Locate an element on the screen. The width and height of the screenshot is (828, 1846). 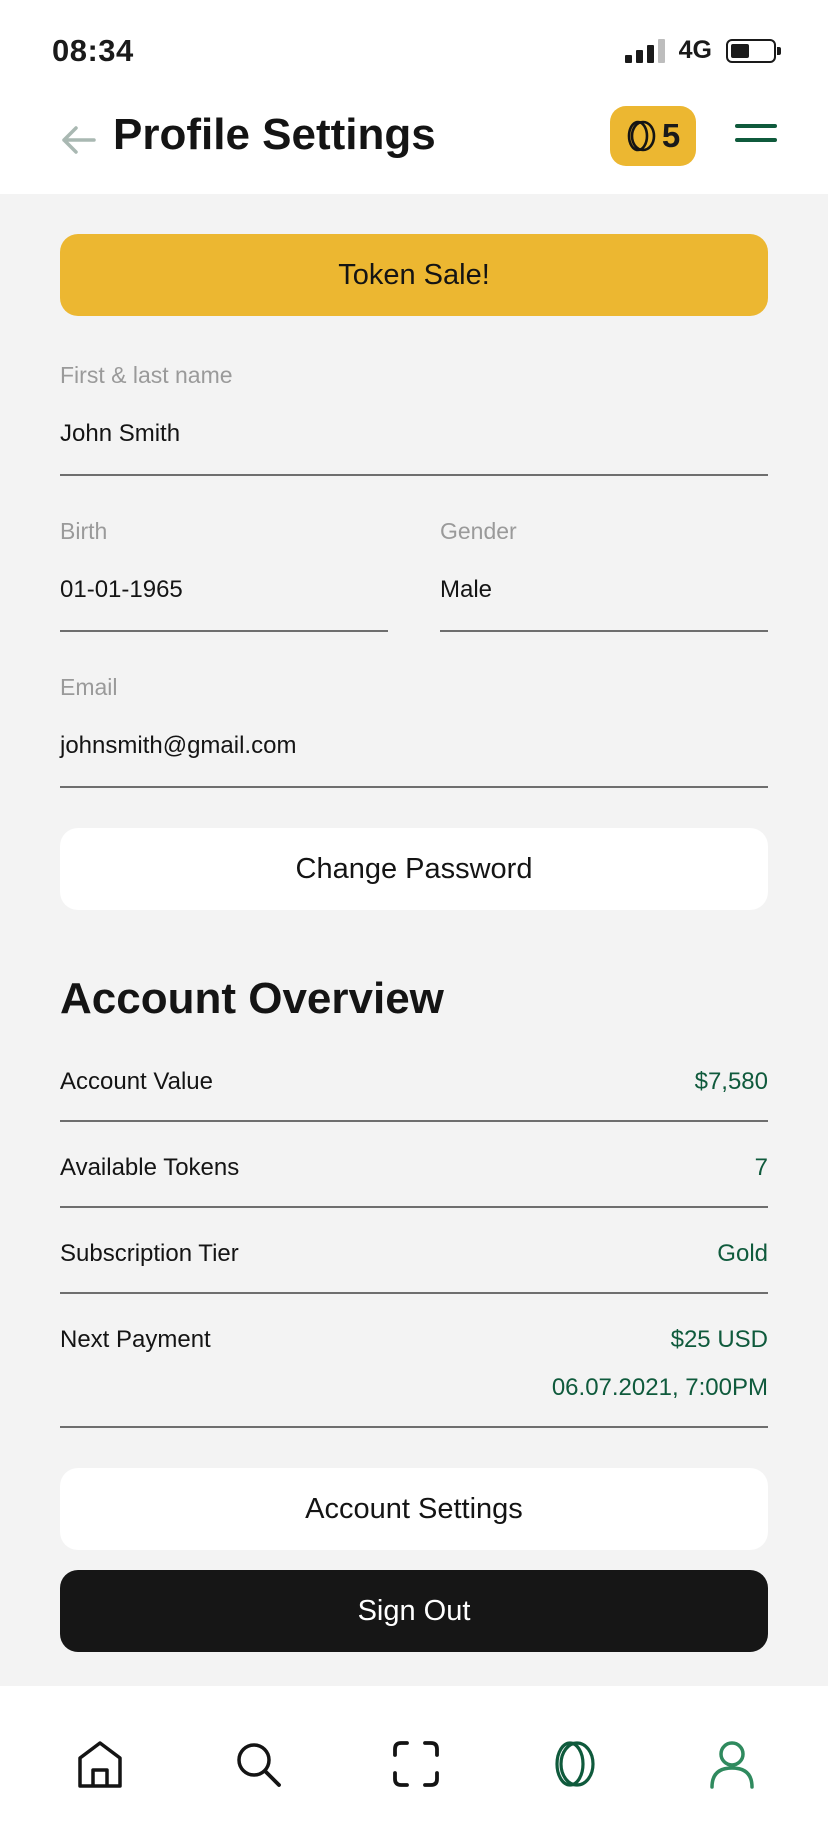
token-balance-badge: 5 is located at coordinates (653, 136).